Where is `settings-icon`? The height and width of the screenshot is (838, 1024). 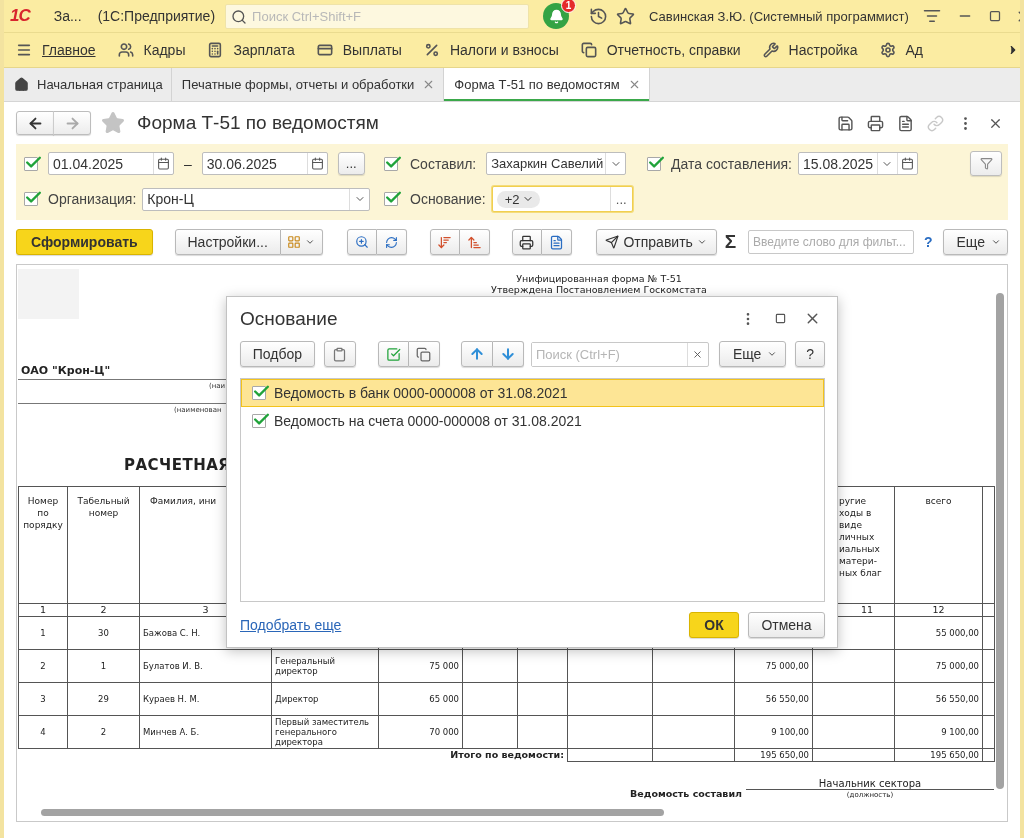
settings-icon is located at coordinates (931, 16).